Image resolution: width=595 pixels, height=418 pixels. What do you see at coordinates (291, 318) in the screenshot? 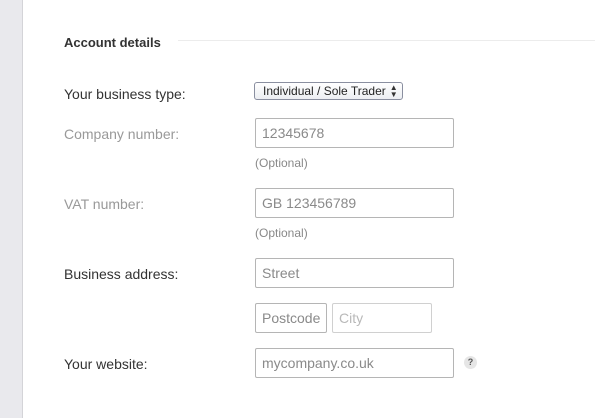
I see `postcode-input` at bounding box center [291, 318].